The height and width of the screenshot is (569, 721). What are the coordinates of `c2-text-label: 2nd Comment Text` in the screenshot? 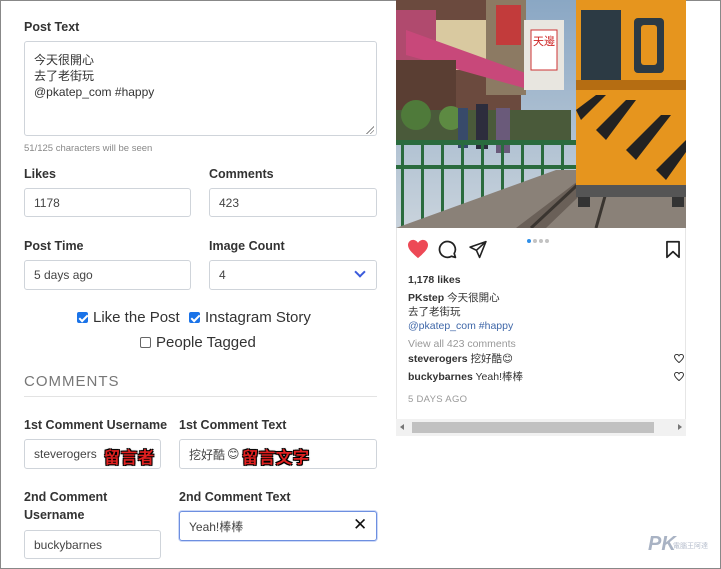 It's located at (235, 497).